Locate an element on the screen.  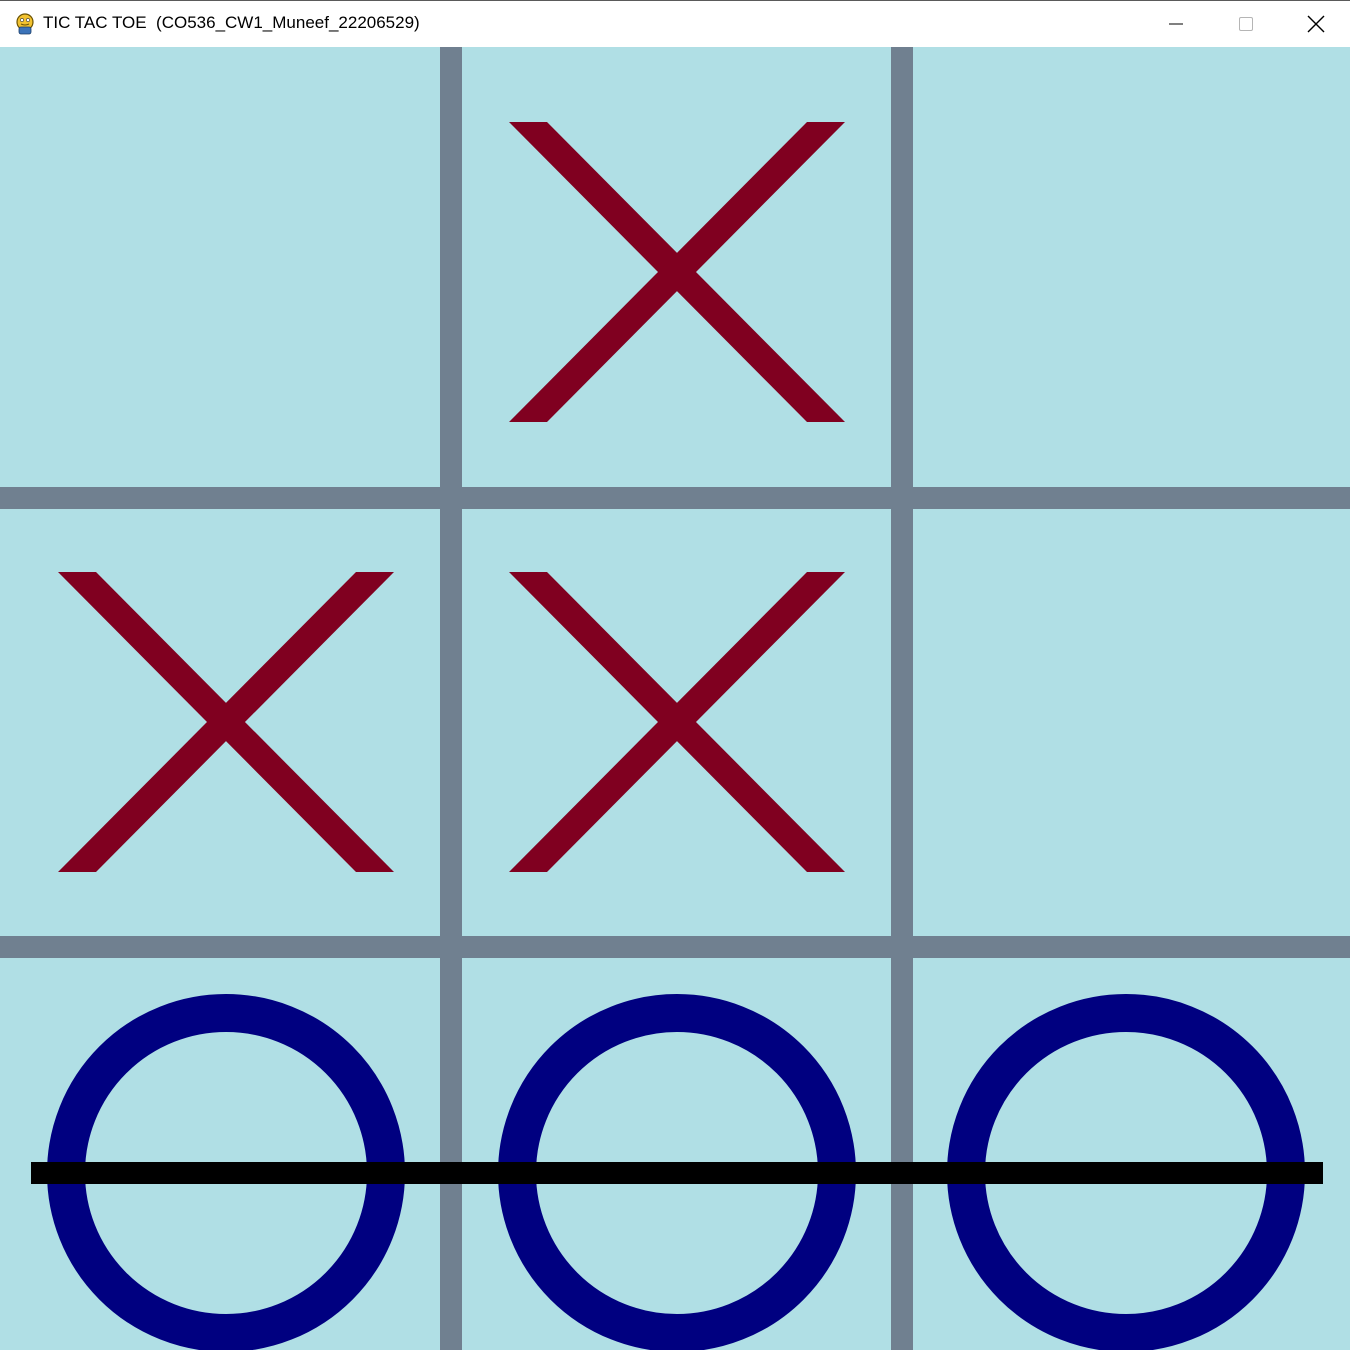
close-button is located at coordinates (1315, 24).